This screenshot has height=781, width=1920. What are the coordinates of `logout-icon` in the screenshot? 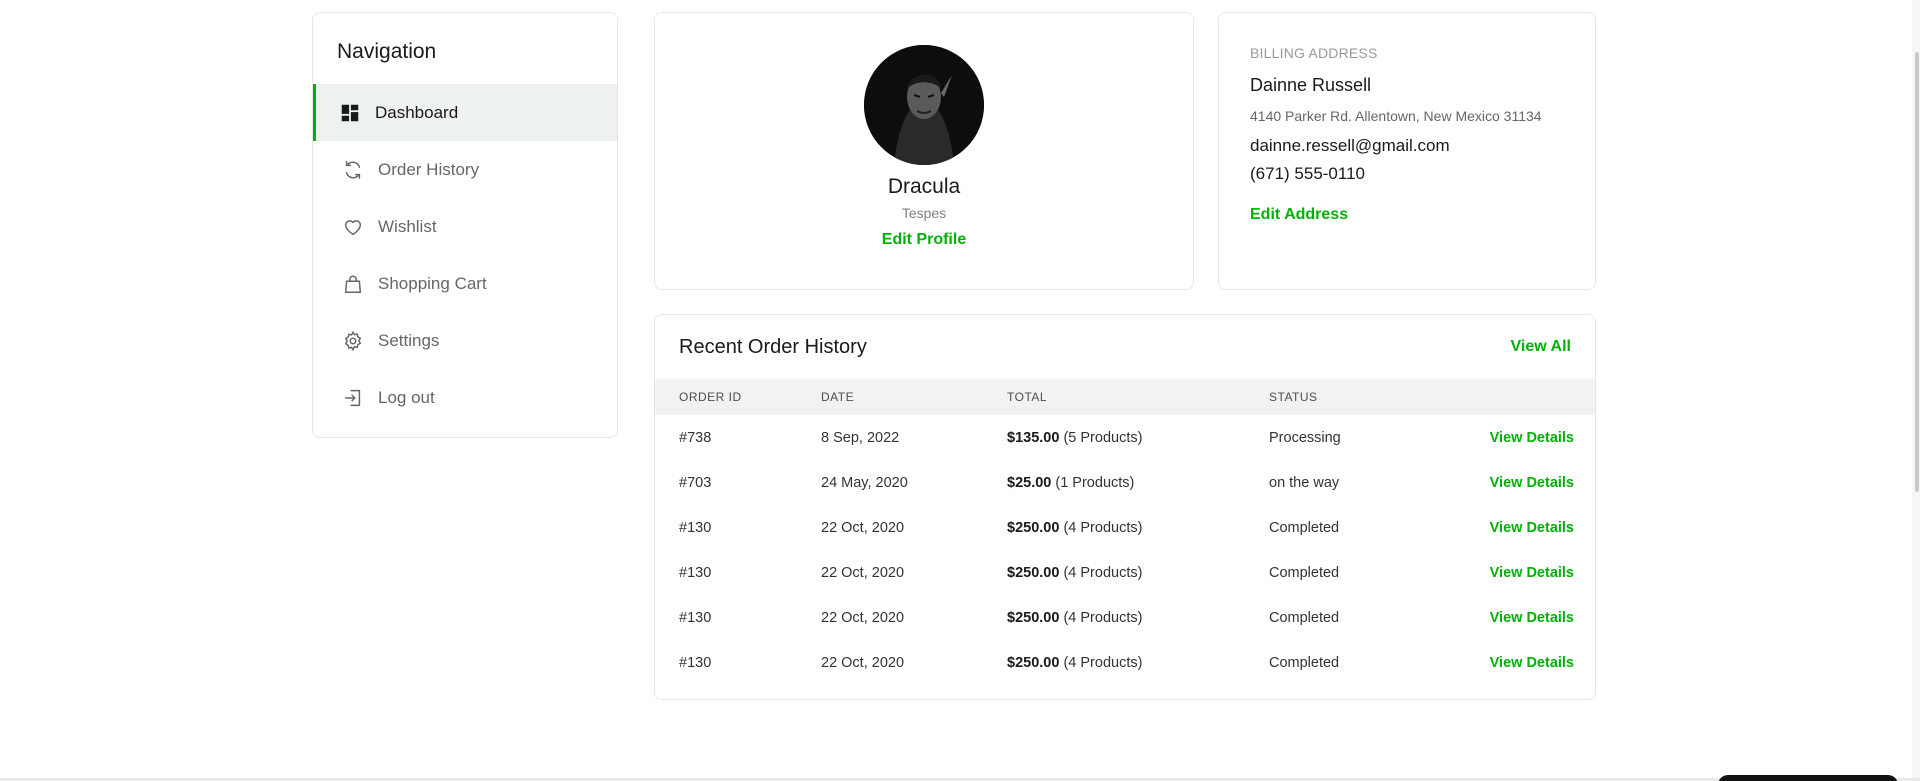 It's located at (353, 398).